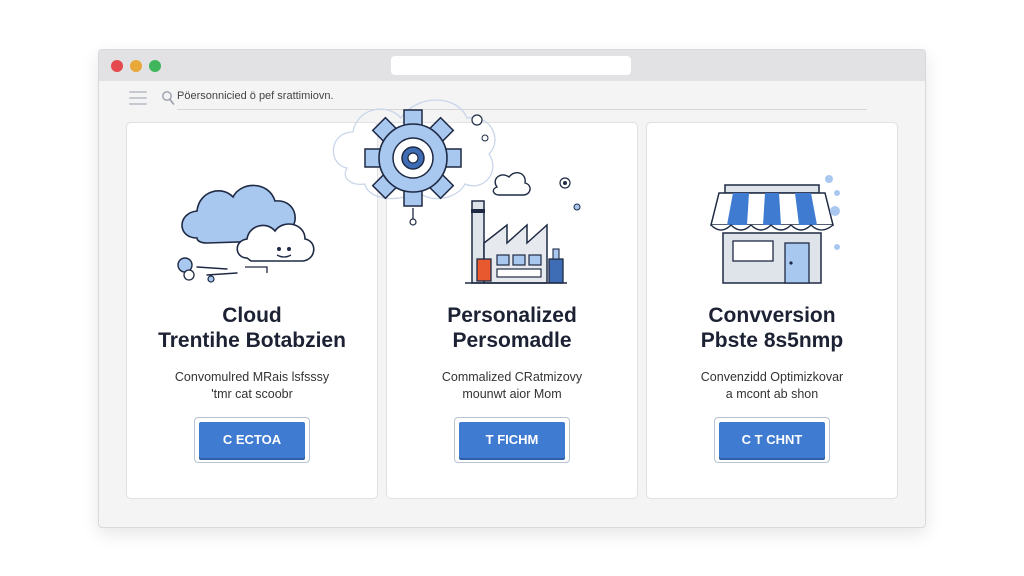 This screenshot has width=1024, height=576. Describe the element at coordinates (522, 109) in the screenshot. I see `search-underline` at that location.